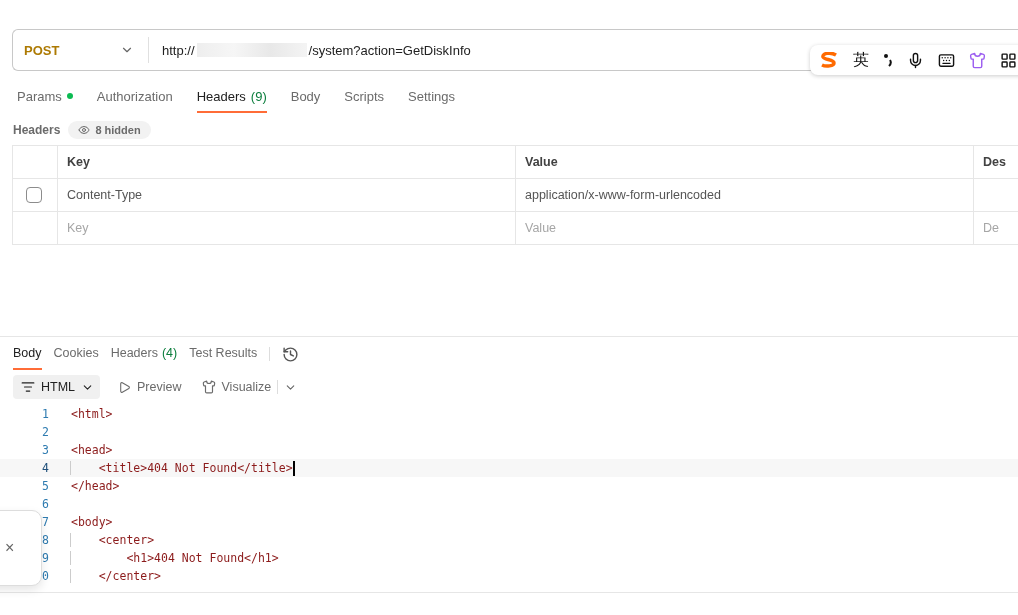 The image size is (1018, 615). Describe the element at coordinates (91, 522) in the screenshot. I see `code-line: <body>` at that location.